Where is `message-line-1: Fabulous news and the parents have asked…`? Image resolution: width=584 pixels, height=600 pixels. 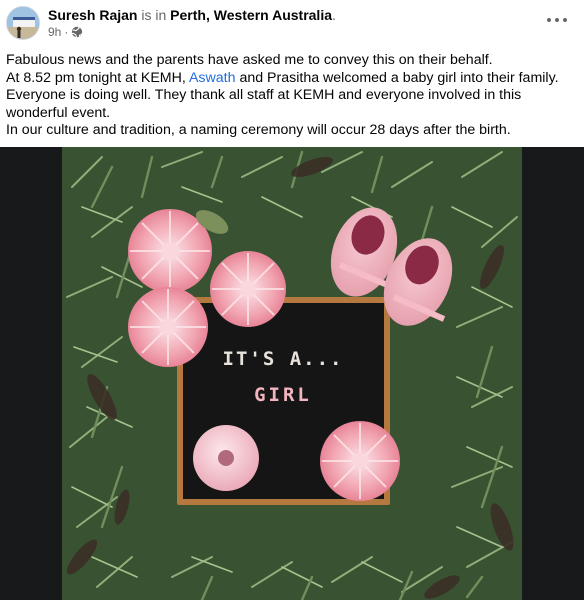
message-line-1: Fabulous news and the parents have asked… is located at coordinates (249, 60).